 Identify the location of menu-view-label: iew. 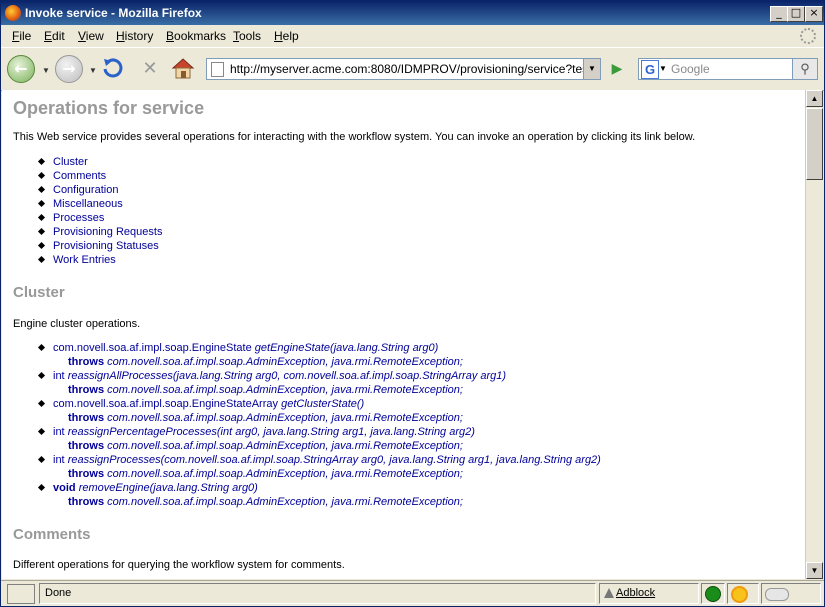
(94, 36).